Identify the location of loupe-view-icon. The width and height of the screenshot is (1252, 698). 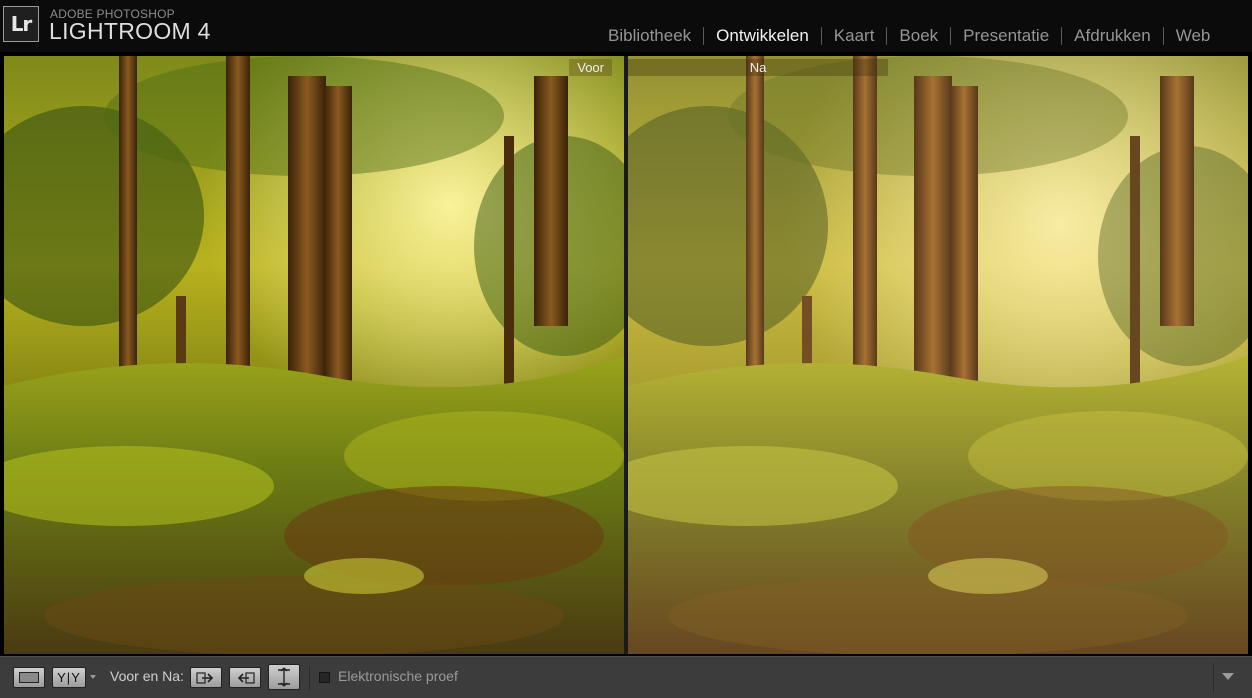
(29, 677).